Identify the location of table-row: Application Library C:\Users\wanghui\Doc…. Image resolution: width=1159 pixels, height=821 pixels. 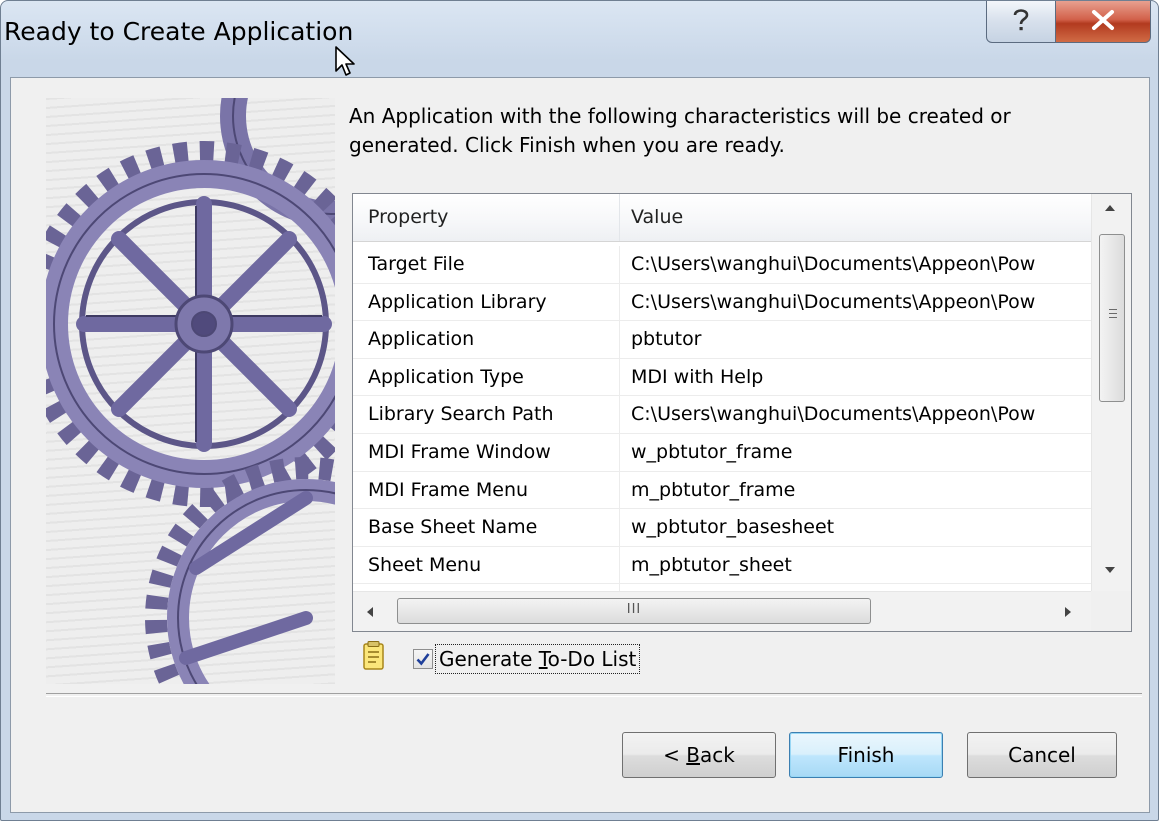
(722, 303).